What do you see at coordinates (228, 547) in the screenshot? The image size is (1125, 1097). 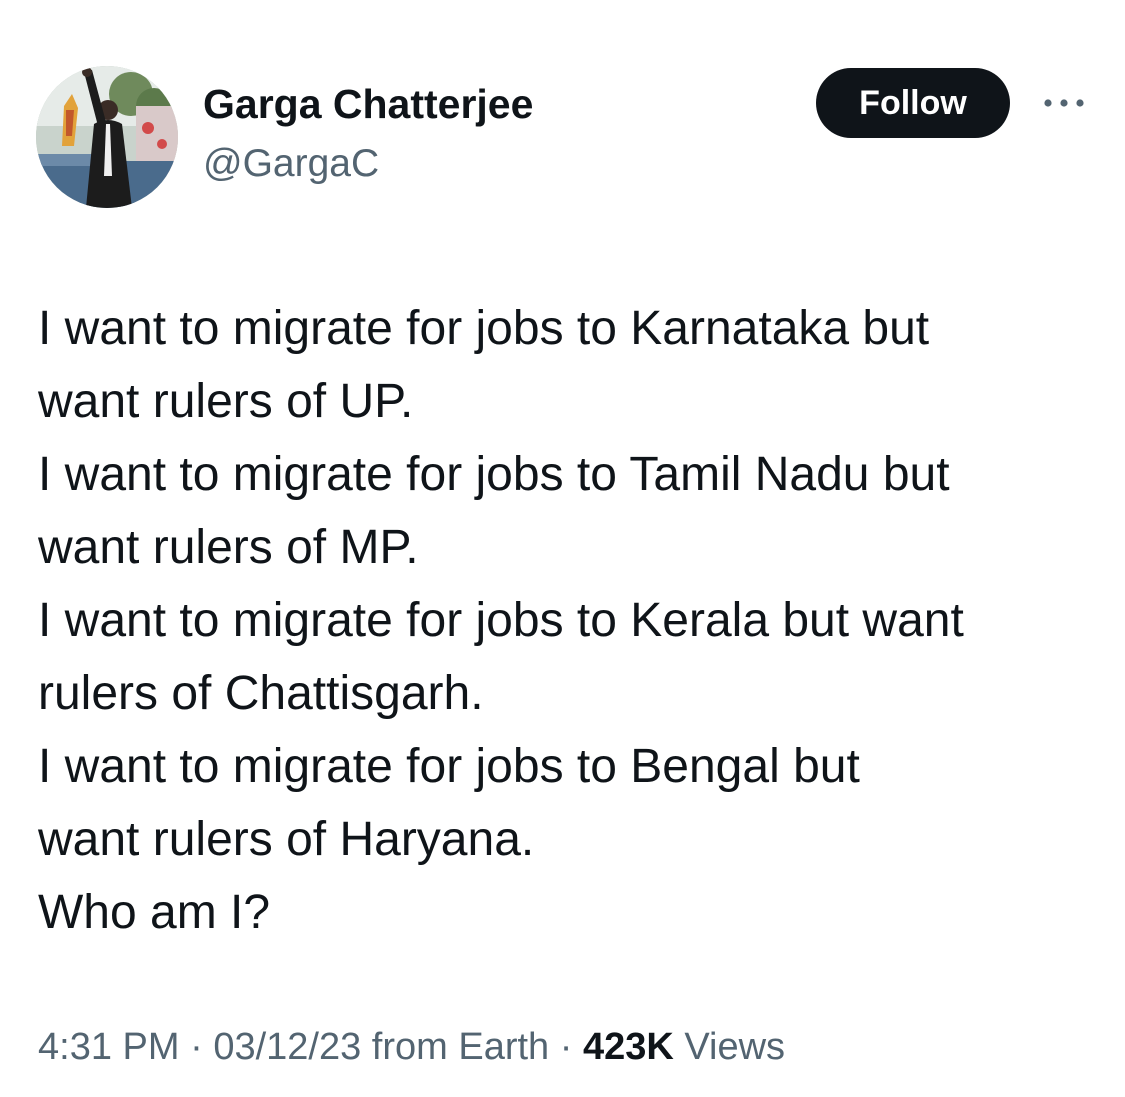 I see `tweet-line: want rulers of MP.` at bounding box center [228, 547].